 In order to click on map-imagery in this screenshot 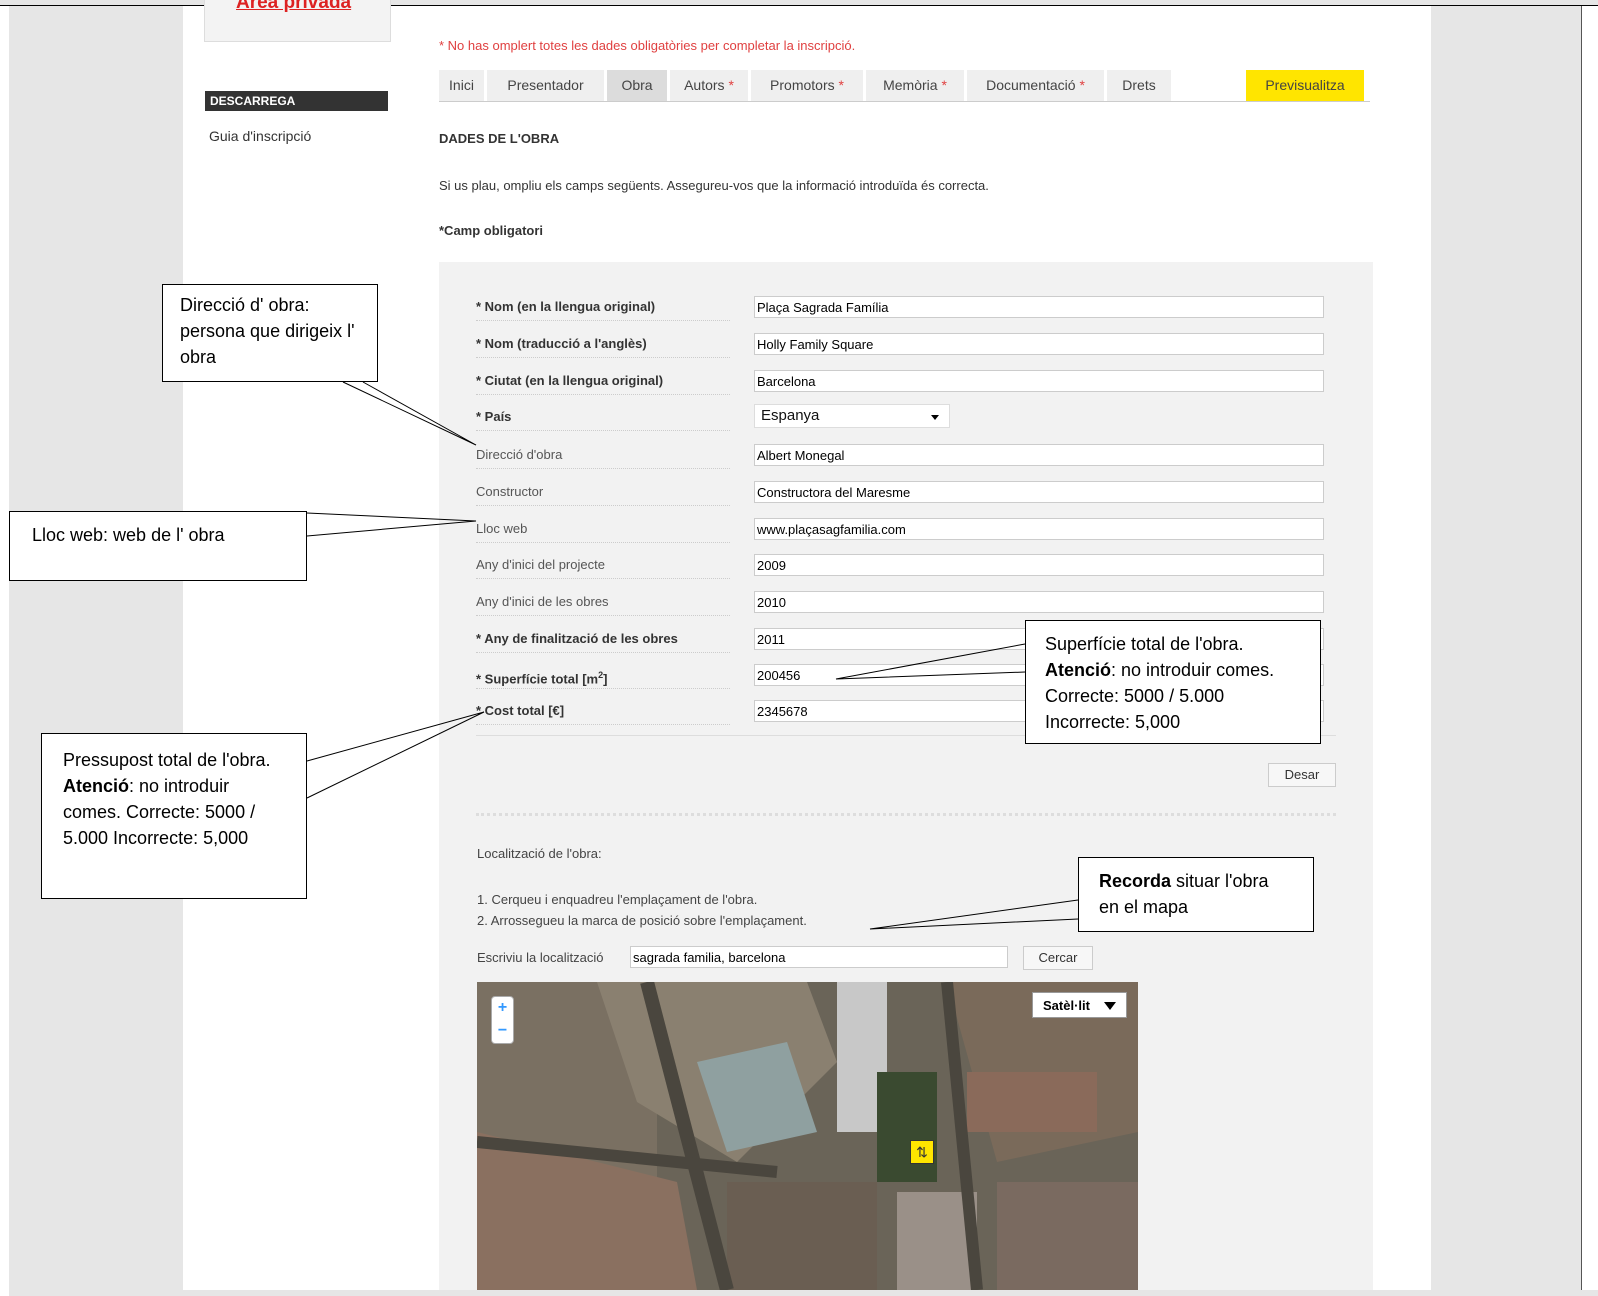, I will do `click(807, 1136)`.